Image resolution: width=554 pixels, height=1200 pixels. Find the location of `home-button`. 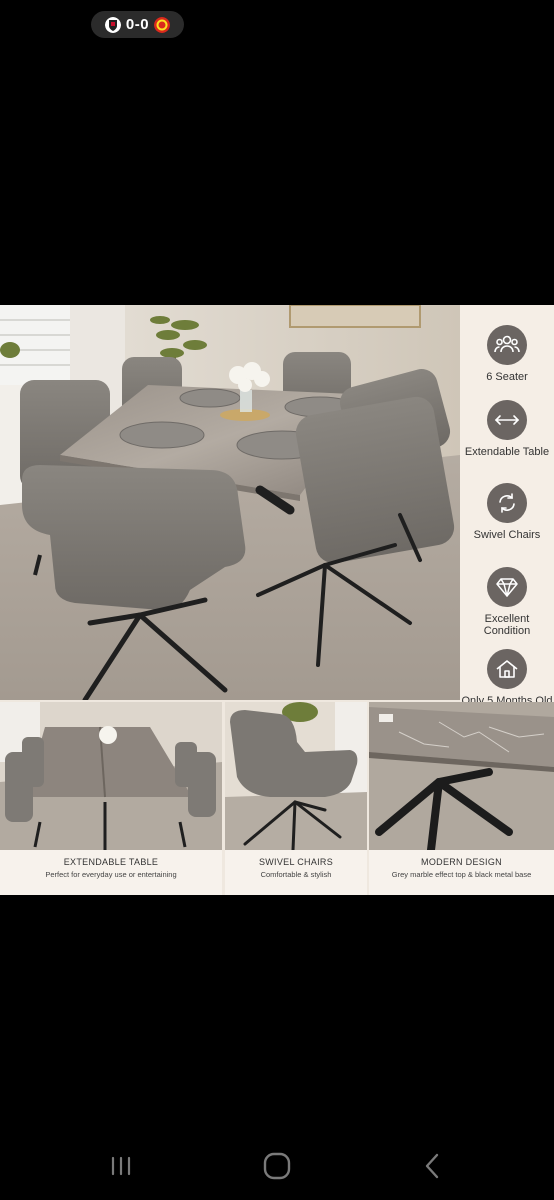

home-button is located at coordinates (277, 1166).